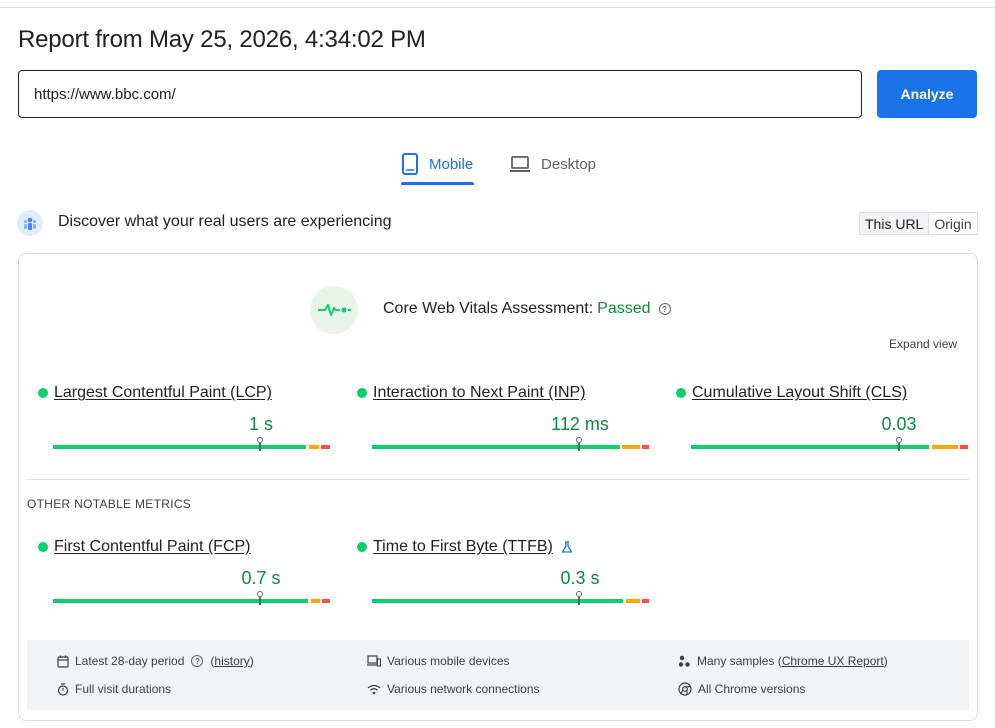 This screenshot has height=728, width=995. Describe the element at coordinates (261, 424) in the screenshot. I see `metric-value-lcp: 1 s` at that location.